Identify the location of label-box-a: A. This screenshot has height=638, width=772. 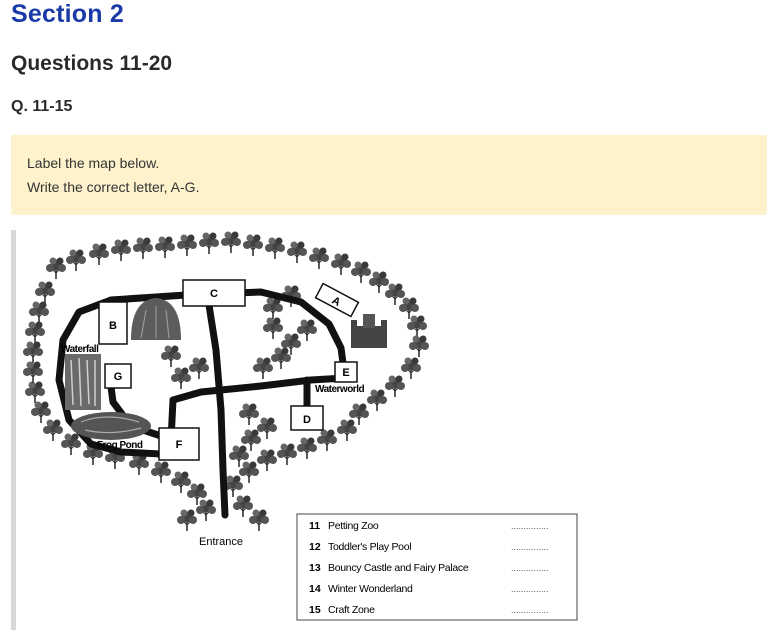
(337, 300).